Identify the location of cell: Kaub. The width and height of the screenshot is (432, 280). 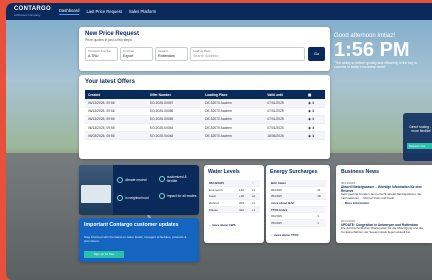
(223, 197).